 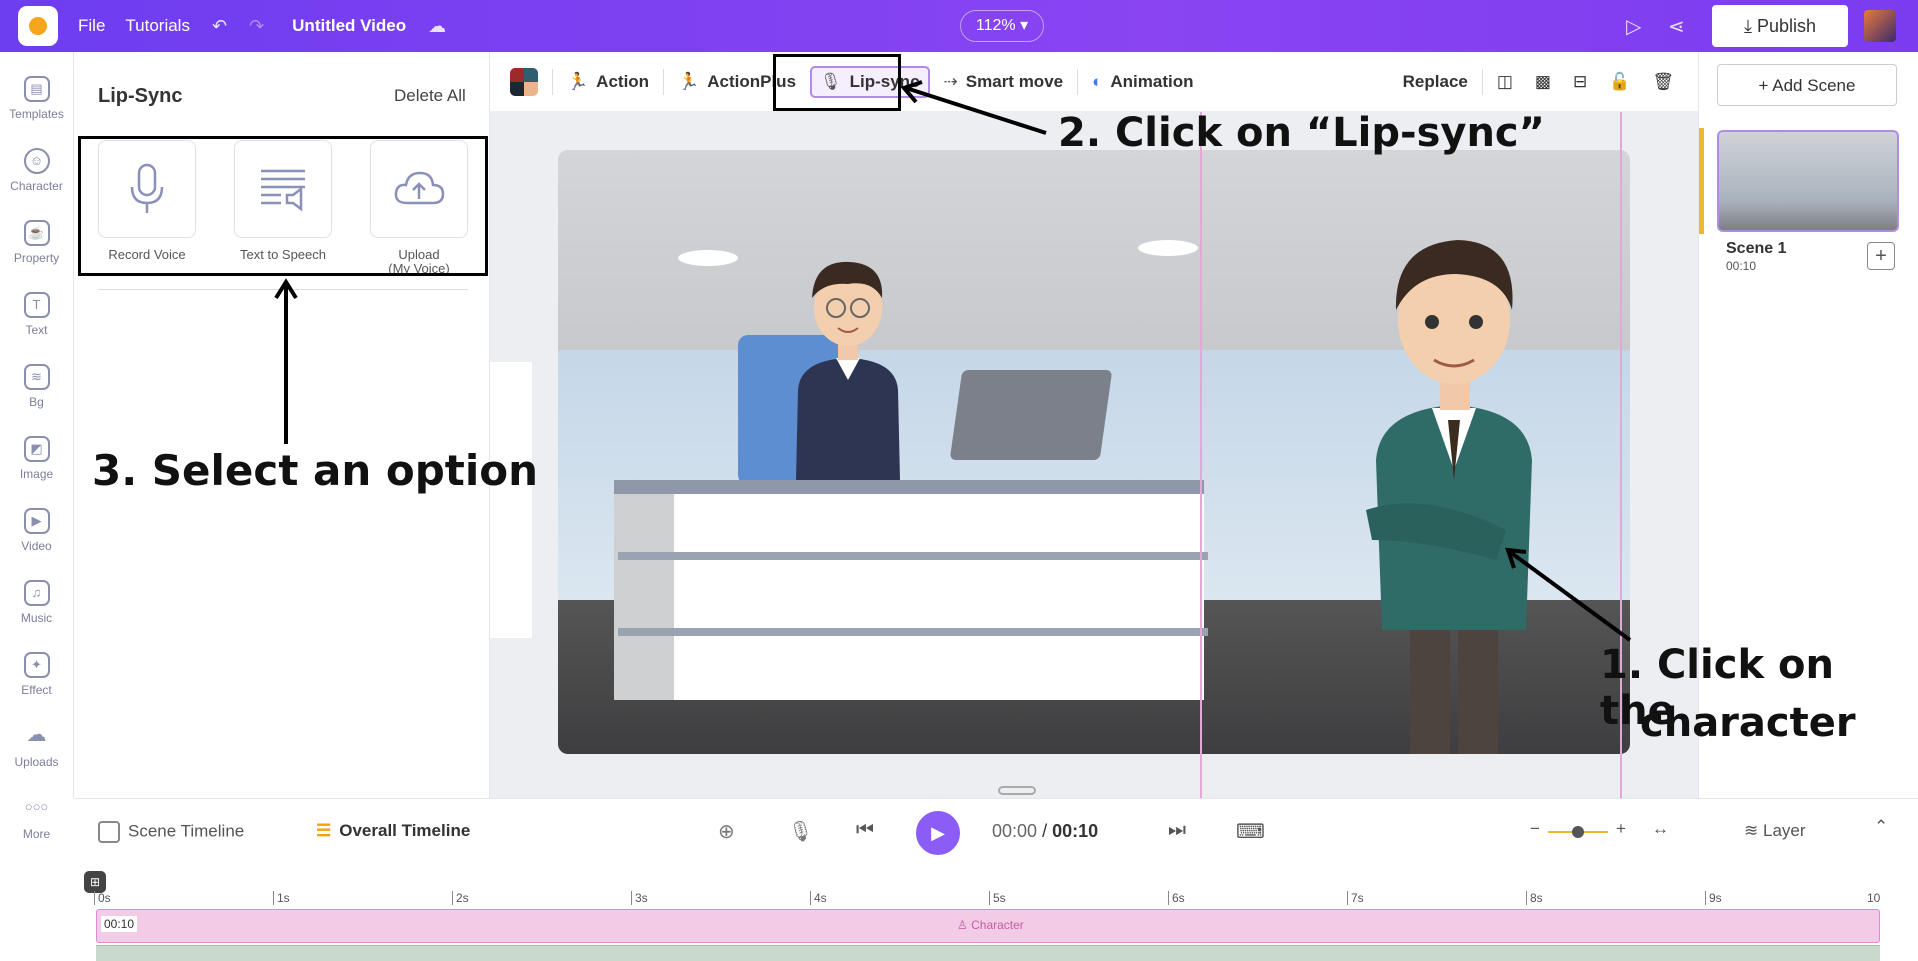 I want to click on skip-back-icon: ⏮, so click(x=865, y=830).